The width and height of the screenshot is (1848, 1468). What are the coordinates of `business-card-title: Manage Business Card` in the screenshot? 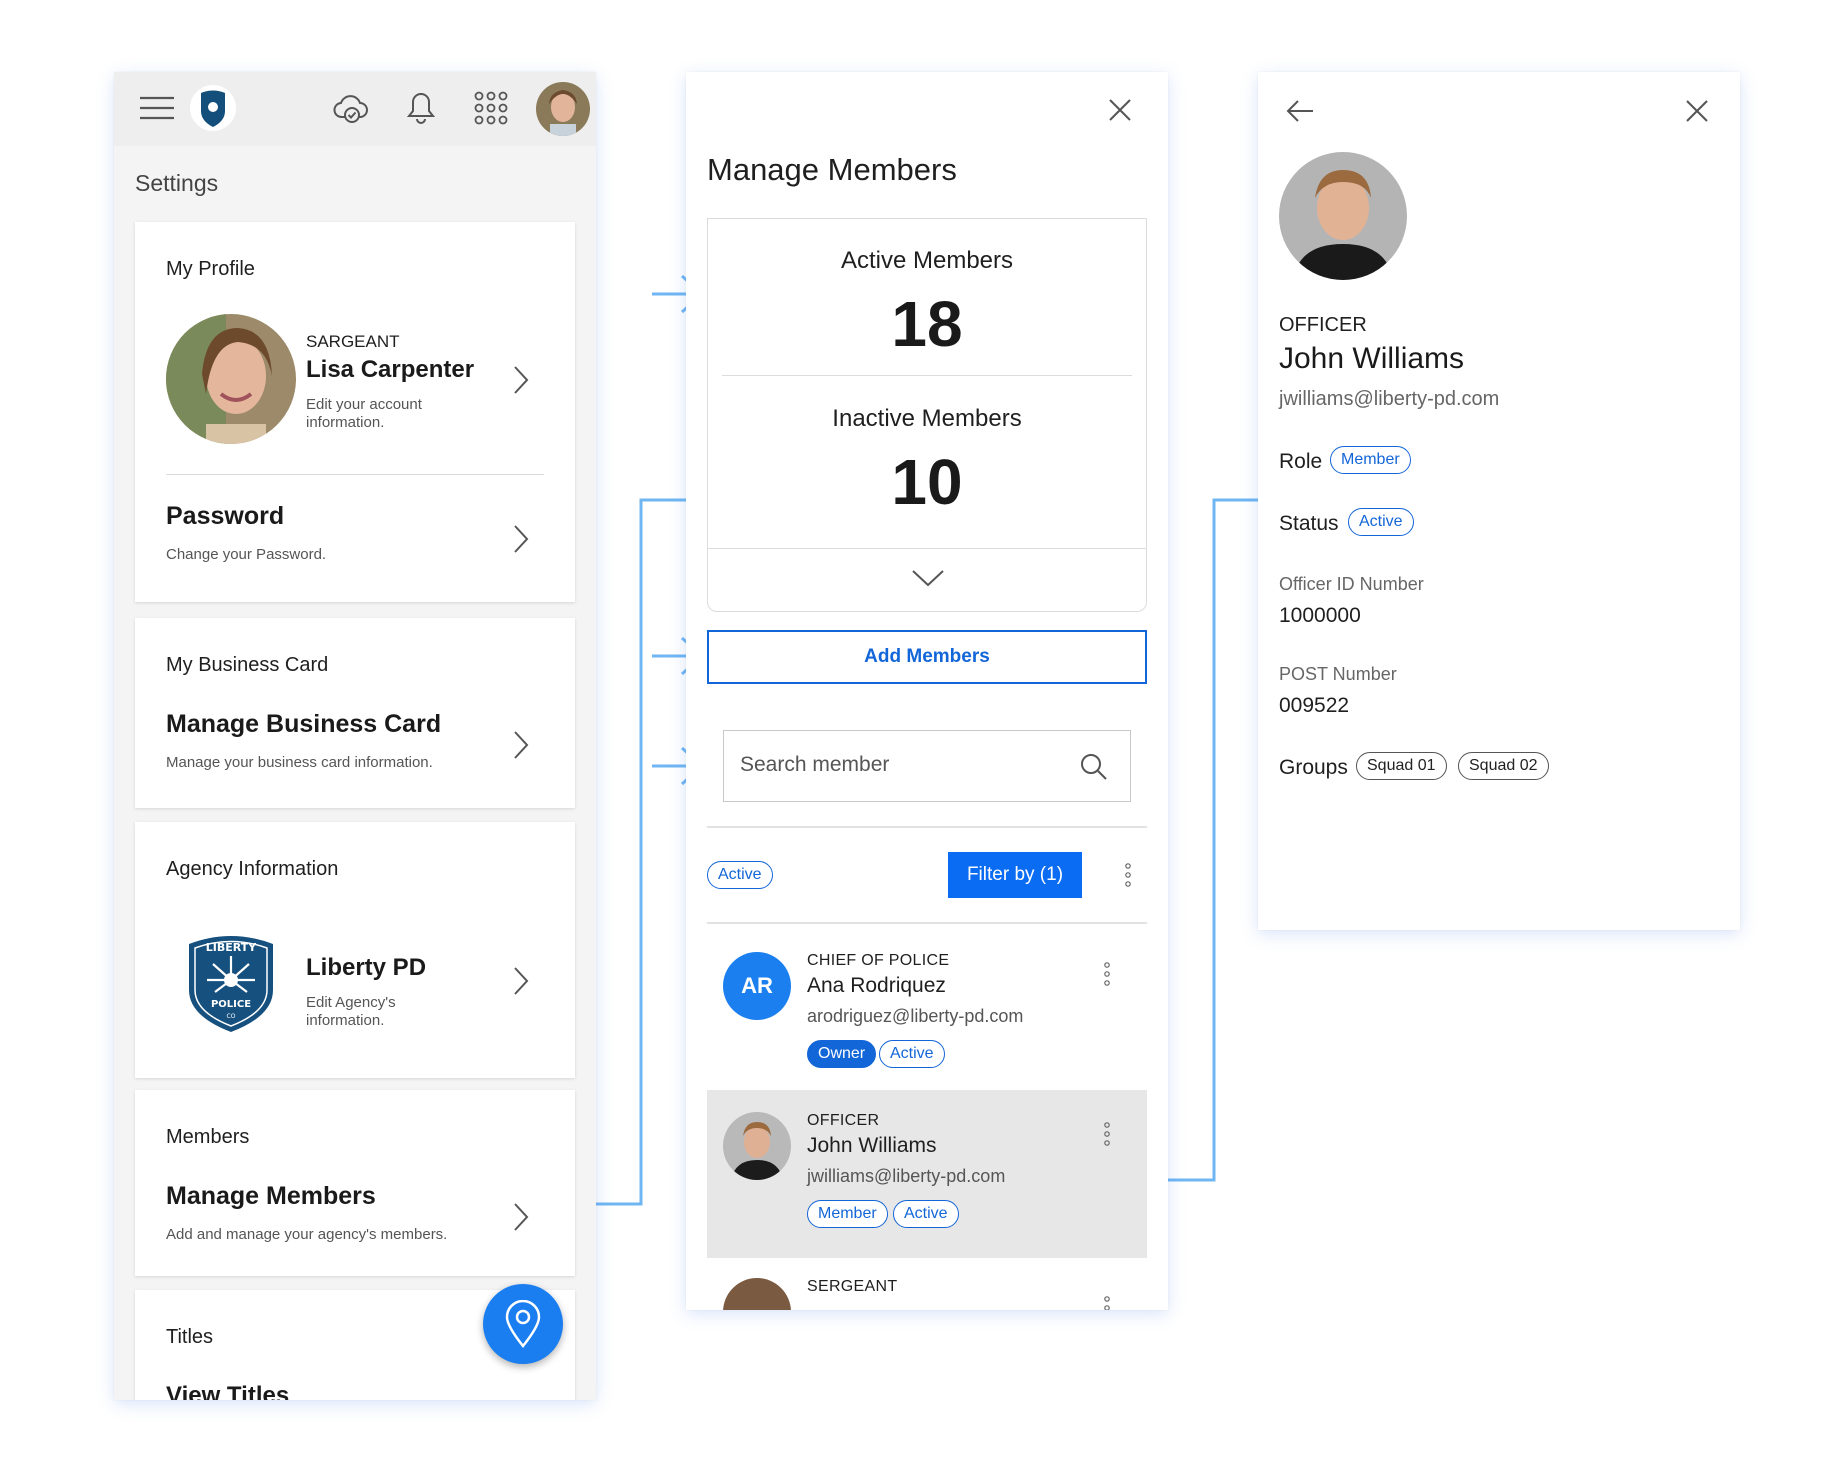 It's located at (303, 724).